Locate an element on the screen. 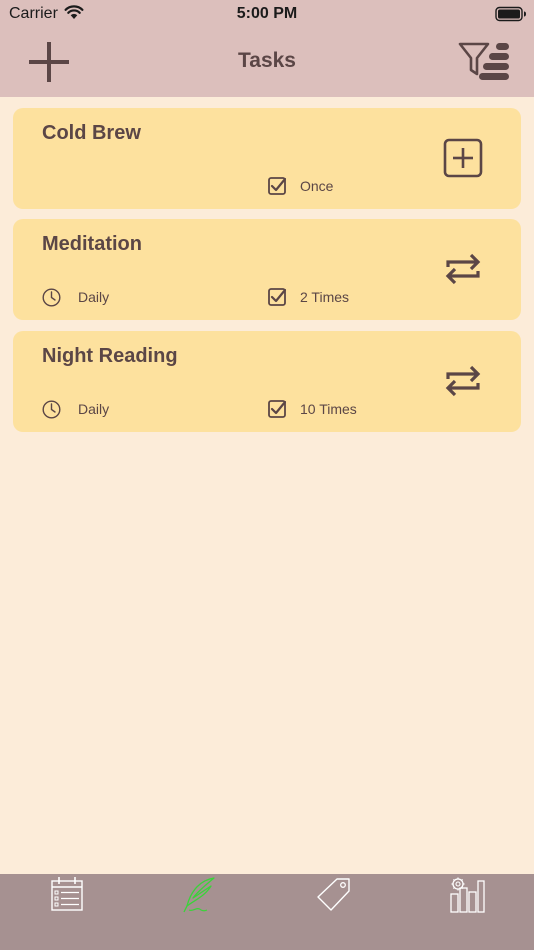  page-title: Tasks is located at coordinates (267, 60).